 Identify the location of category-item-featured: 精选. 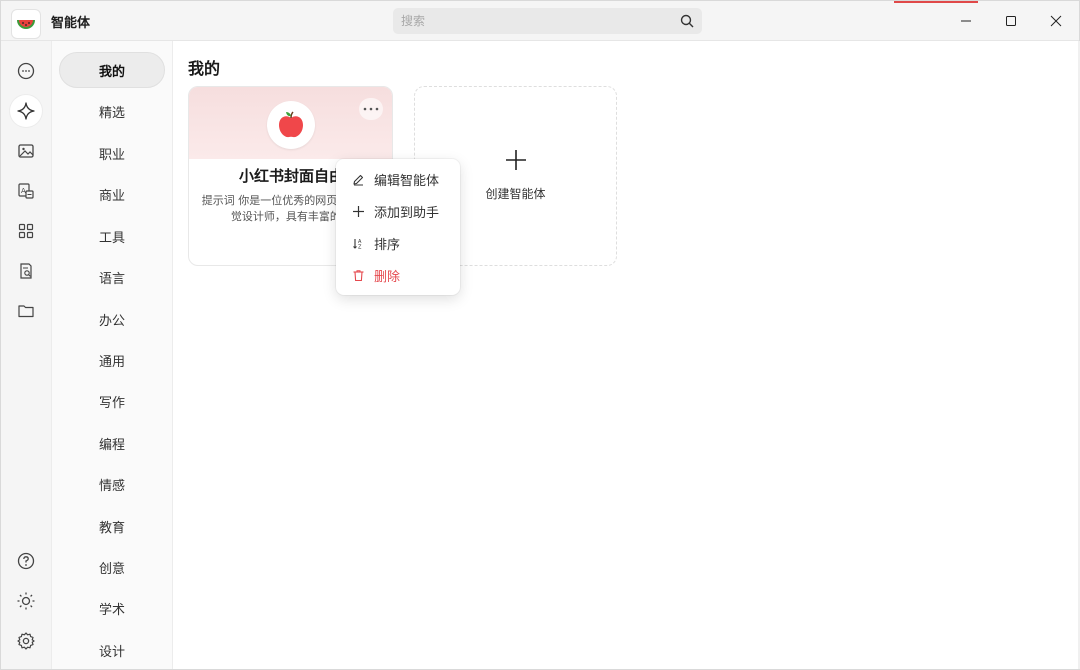
(112, 111).